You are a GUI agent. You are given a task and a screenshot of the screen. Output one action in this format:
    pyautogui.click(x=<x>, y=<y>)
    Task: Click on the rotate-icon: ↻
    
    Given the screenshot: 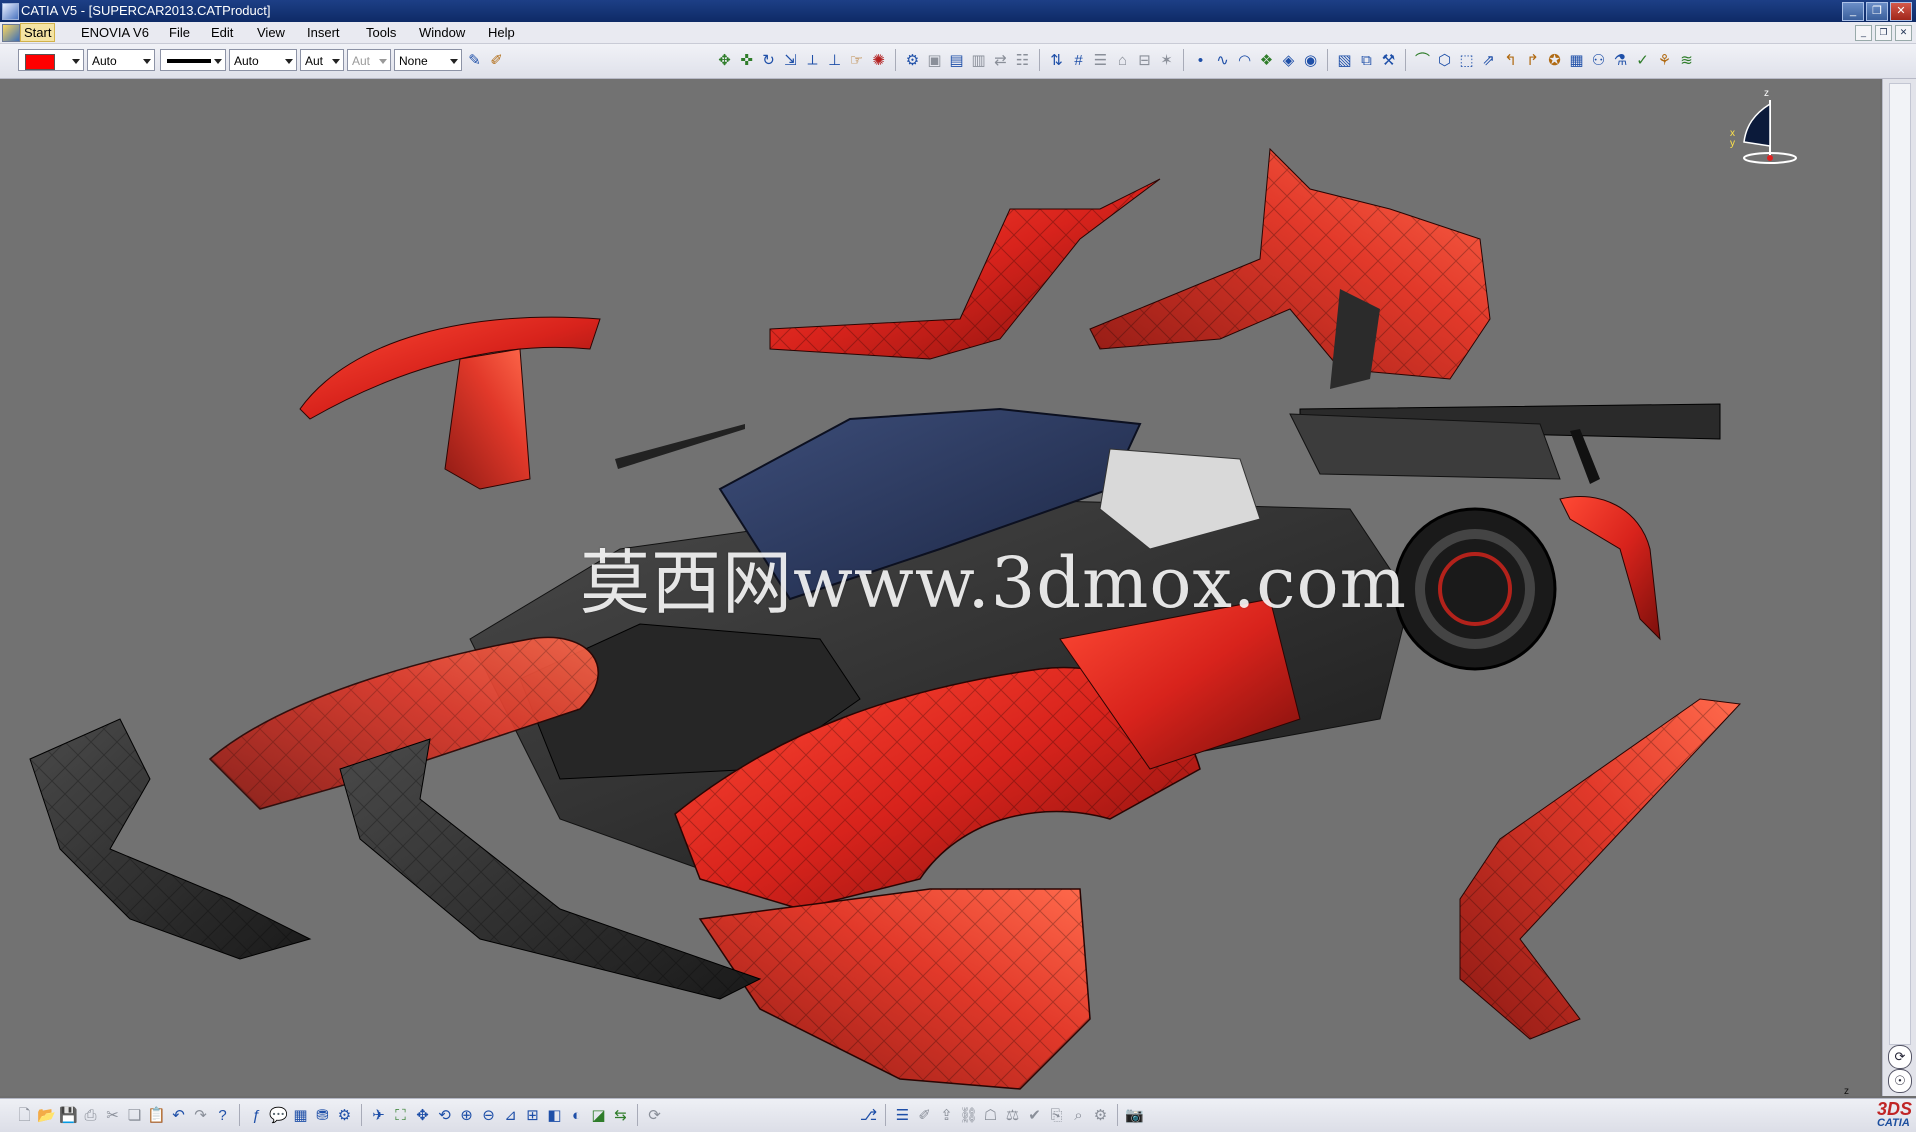 What is the action you would take?
    pyautogui.click(x=768, y=60)
    